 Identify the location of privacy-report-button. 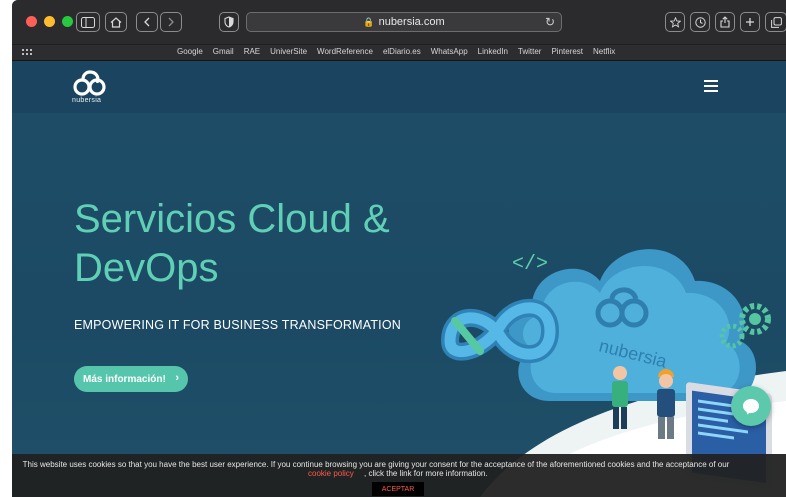
(229, 22).